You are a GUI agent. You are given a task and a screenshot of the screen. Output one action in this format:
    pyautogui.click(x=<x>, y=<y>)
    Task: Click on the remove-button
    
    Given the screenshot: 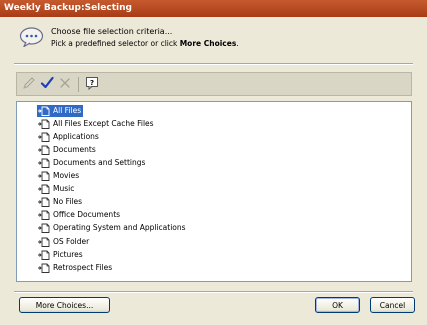 What is the action you would take?
    pyautogui.click(x=65, y=84)
    